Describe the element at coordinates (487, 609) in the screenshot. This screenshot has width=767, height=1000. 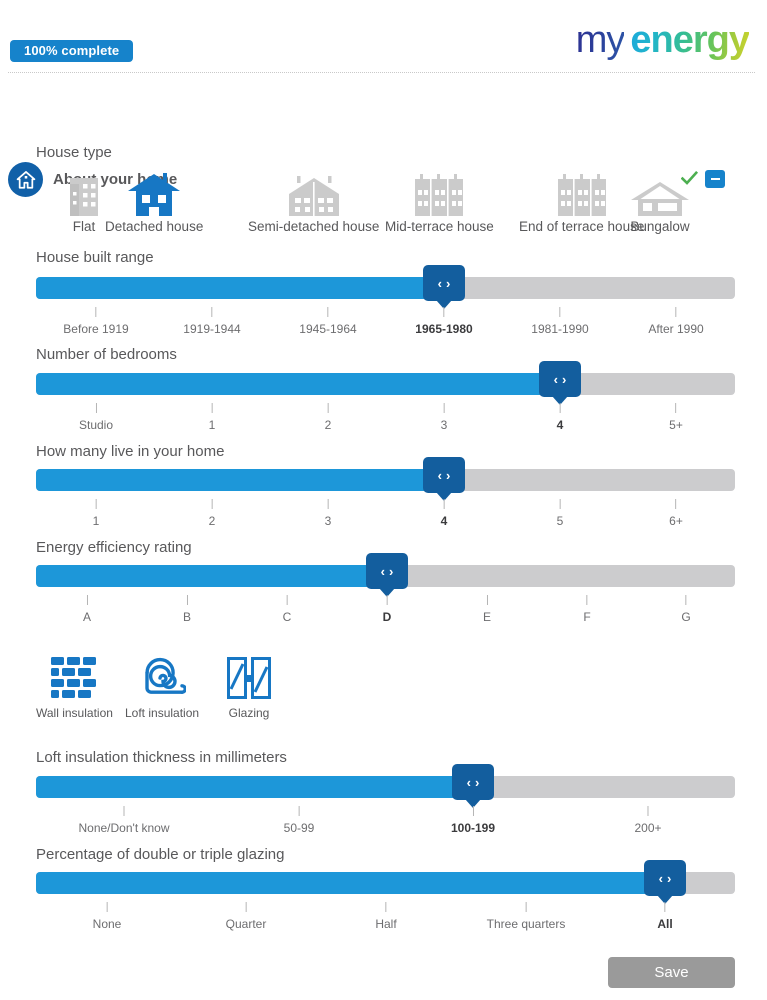
I see `slider-tick: E` at that location.